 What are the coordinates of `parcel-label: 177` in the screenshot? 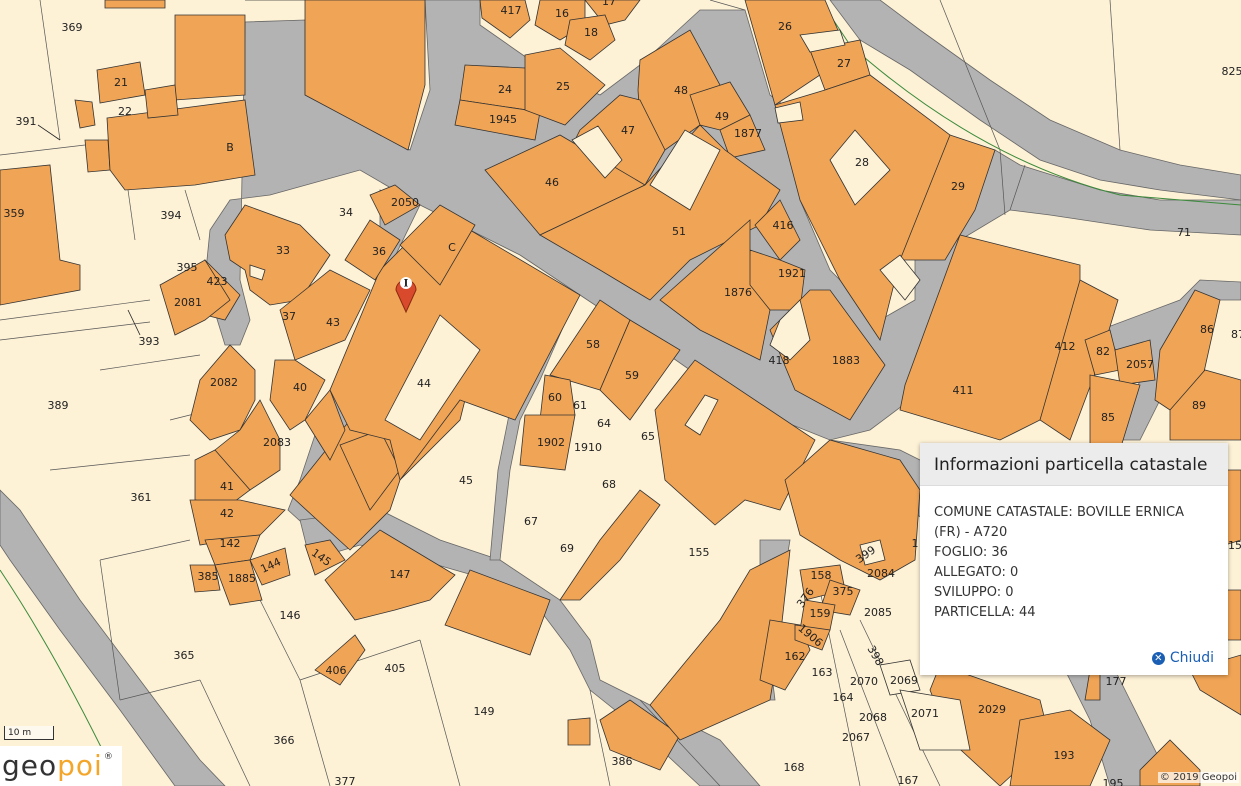 It's located at (1116, 681).